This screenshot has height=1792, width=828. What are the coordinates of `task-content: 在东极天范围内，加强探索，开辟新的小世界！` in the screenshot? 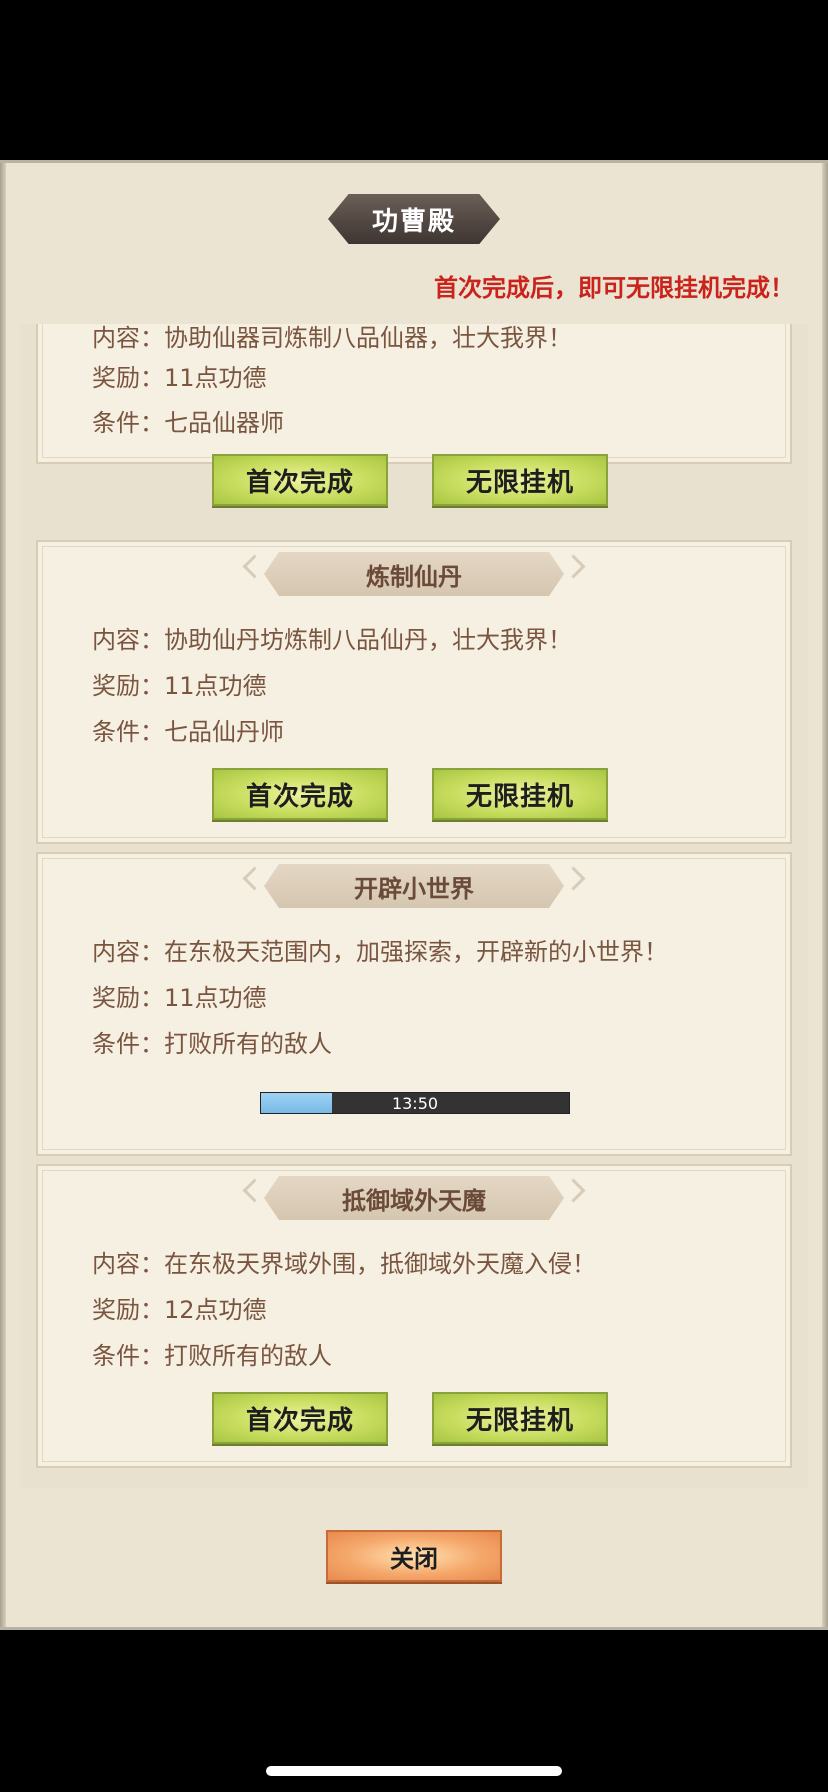 It's located at (416, 952).